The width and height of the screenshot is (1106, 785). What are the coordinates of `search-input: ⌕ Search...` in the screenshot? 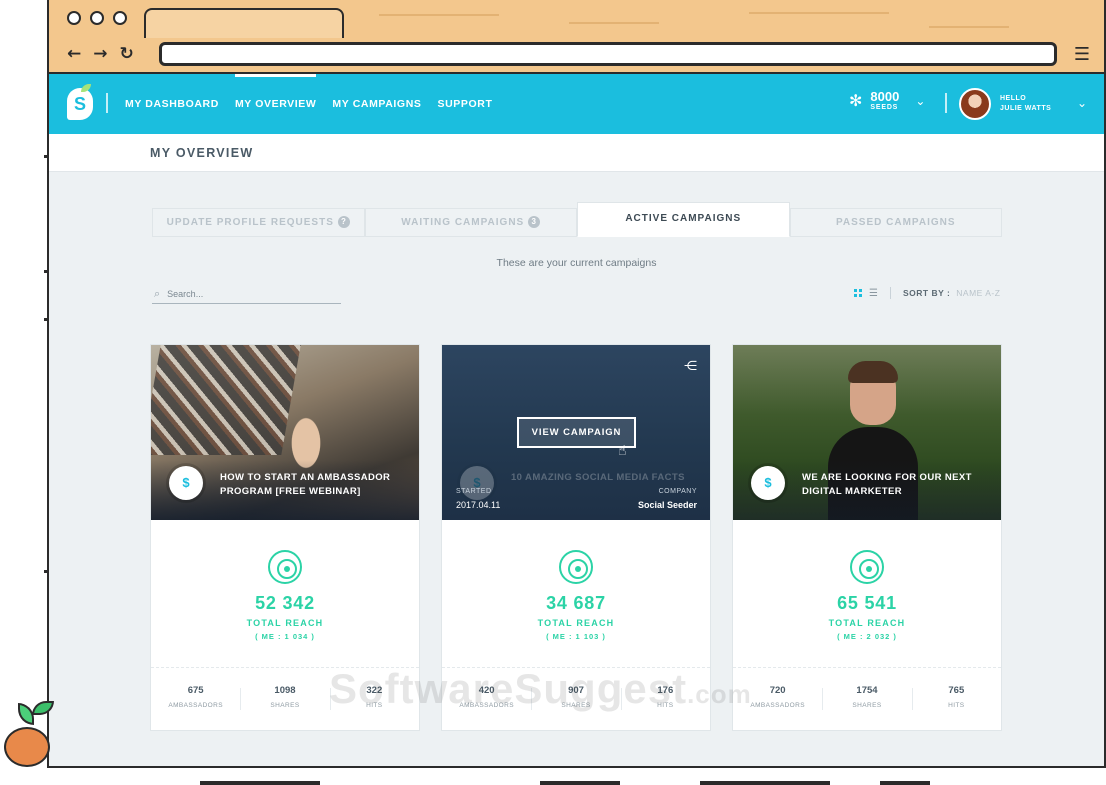 It's located at (246, 294).